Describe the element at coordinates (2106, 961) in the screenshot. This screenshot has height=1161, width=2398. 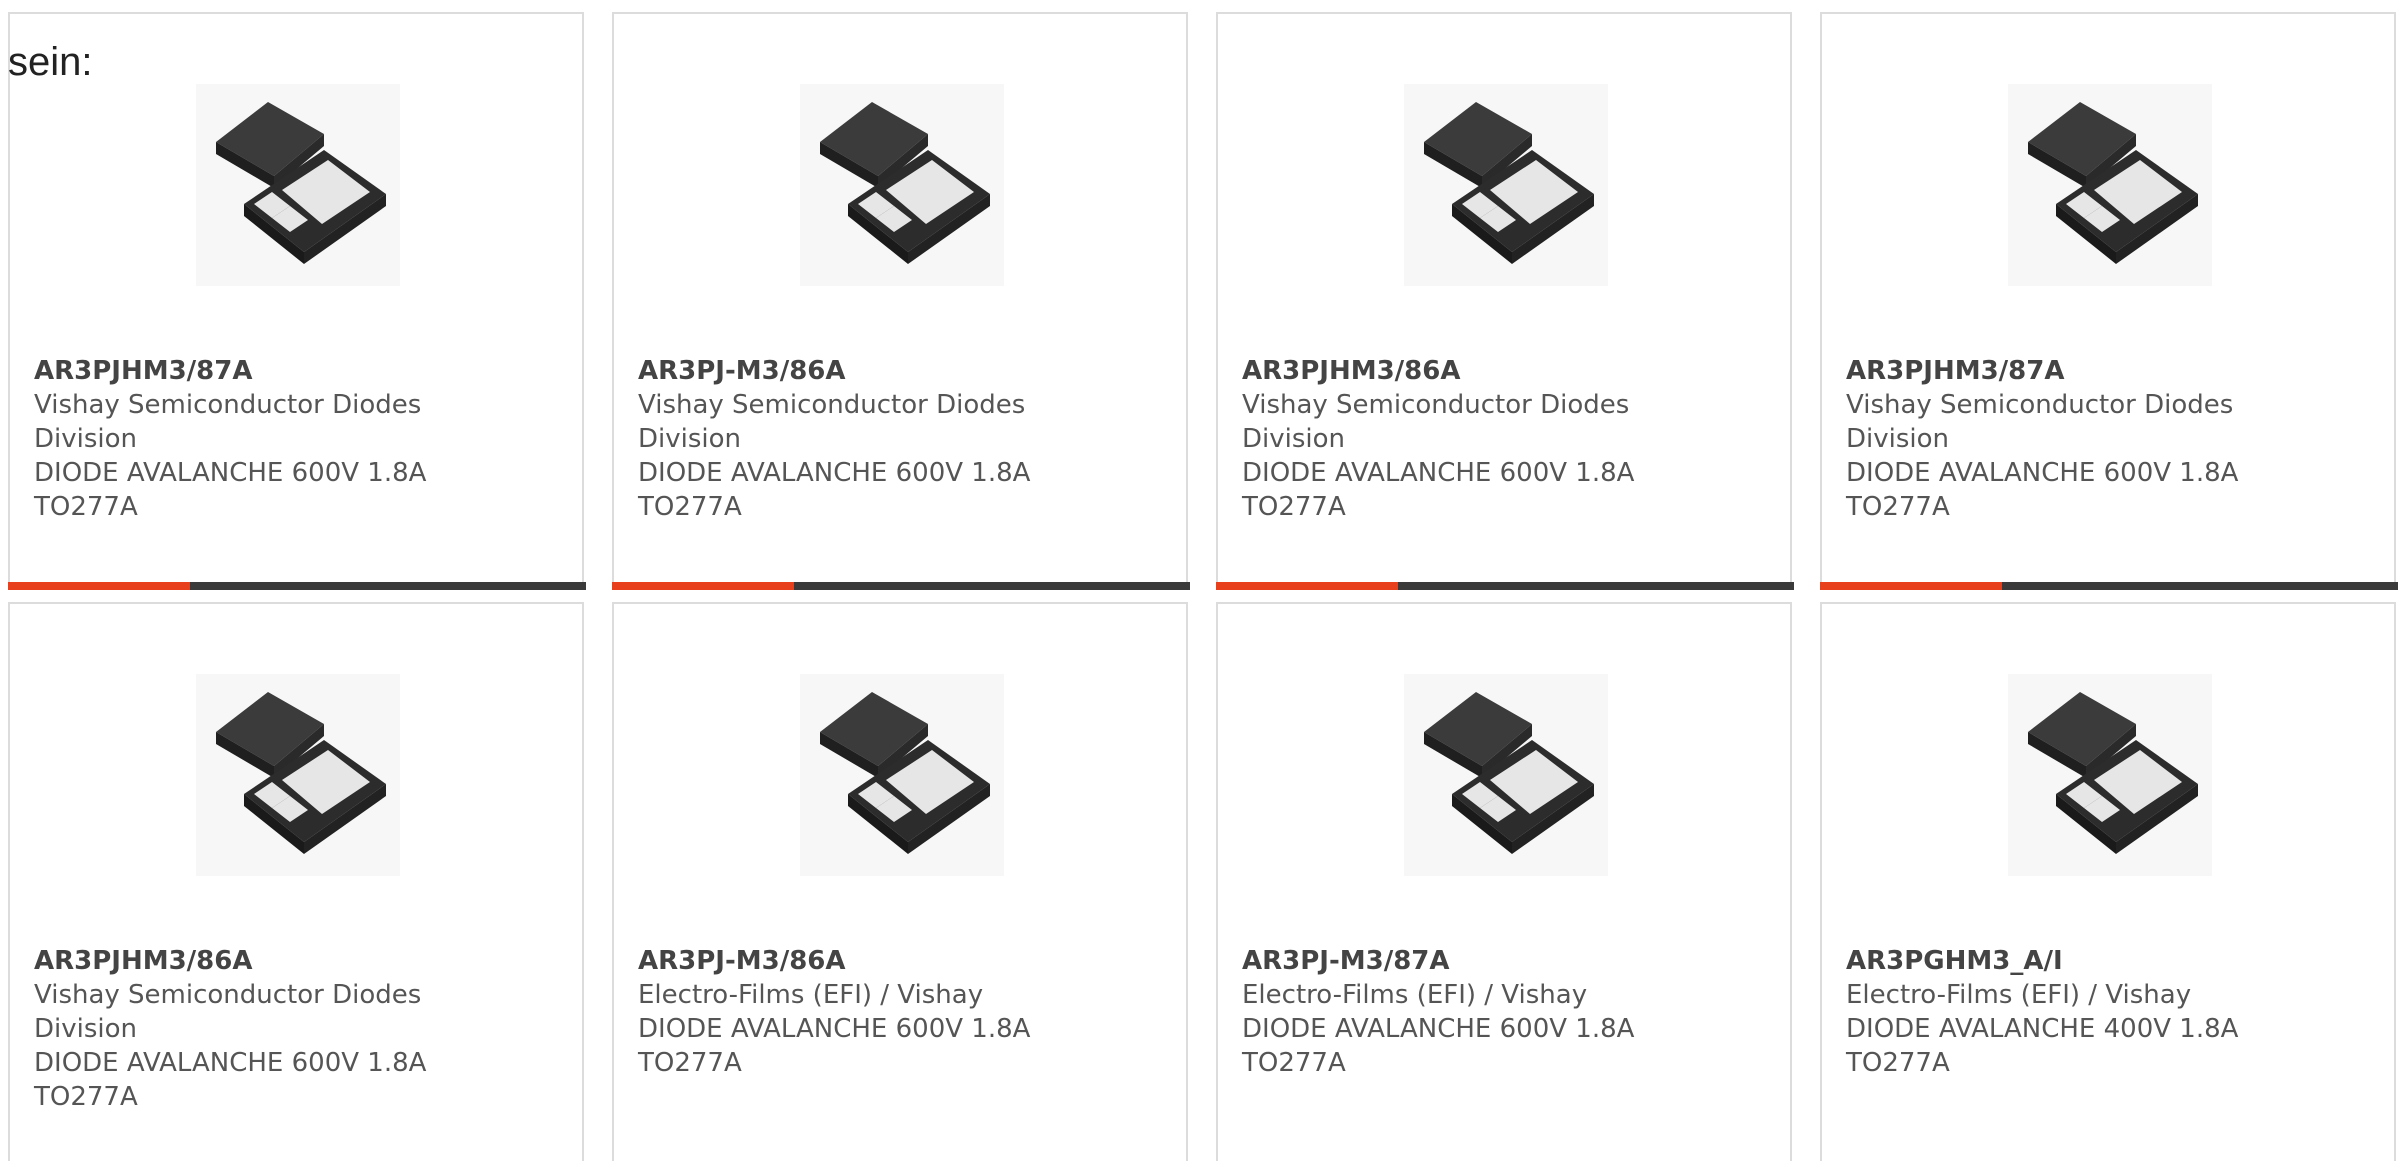
I see `part-number: AR3PGHM3_A/I` at that location.